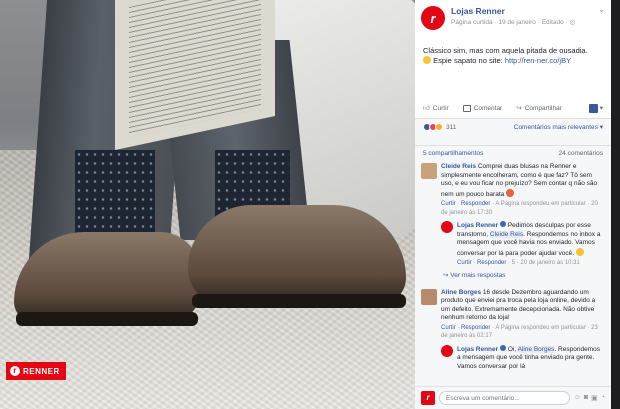 The image size is (620, 409). I want to click on share-comment-counts: 5 compartilhamentos 24 comentários, so click(513, 151).